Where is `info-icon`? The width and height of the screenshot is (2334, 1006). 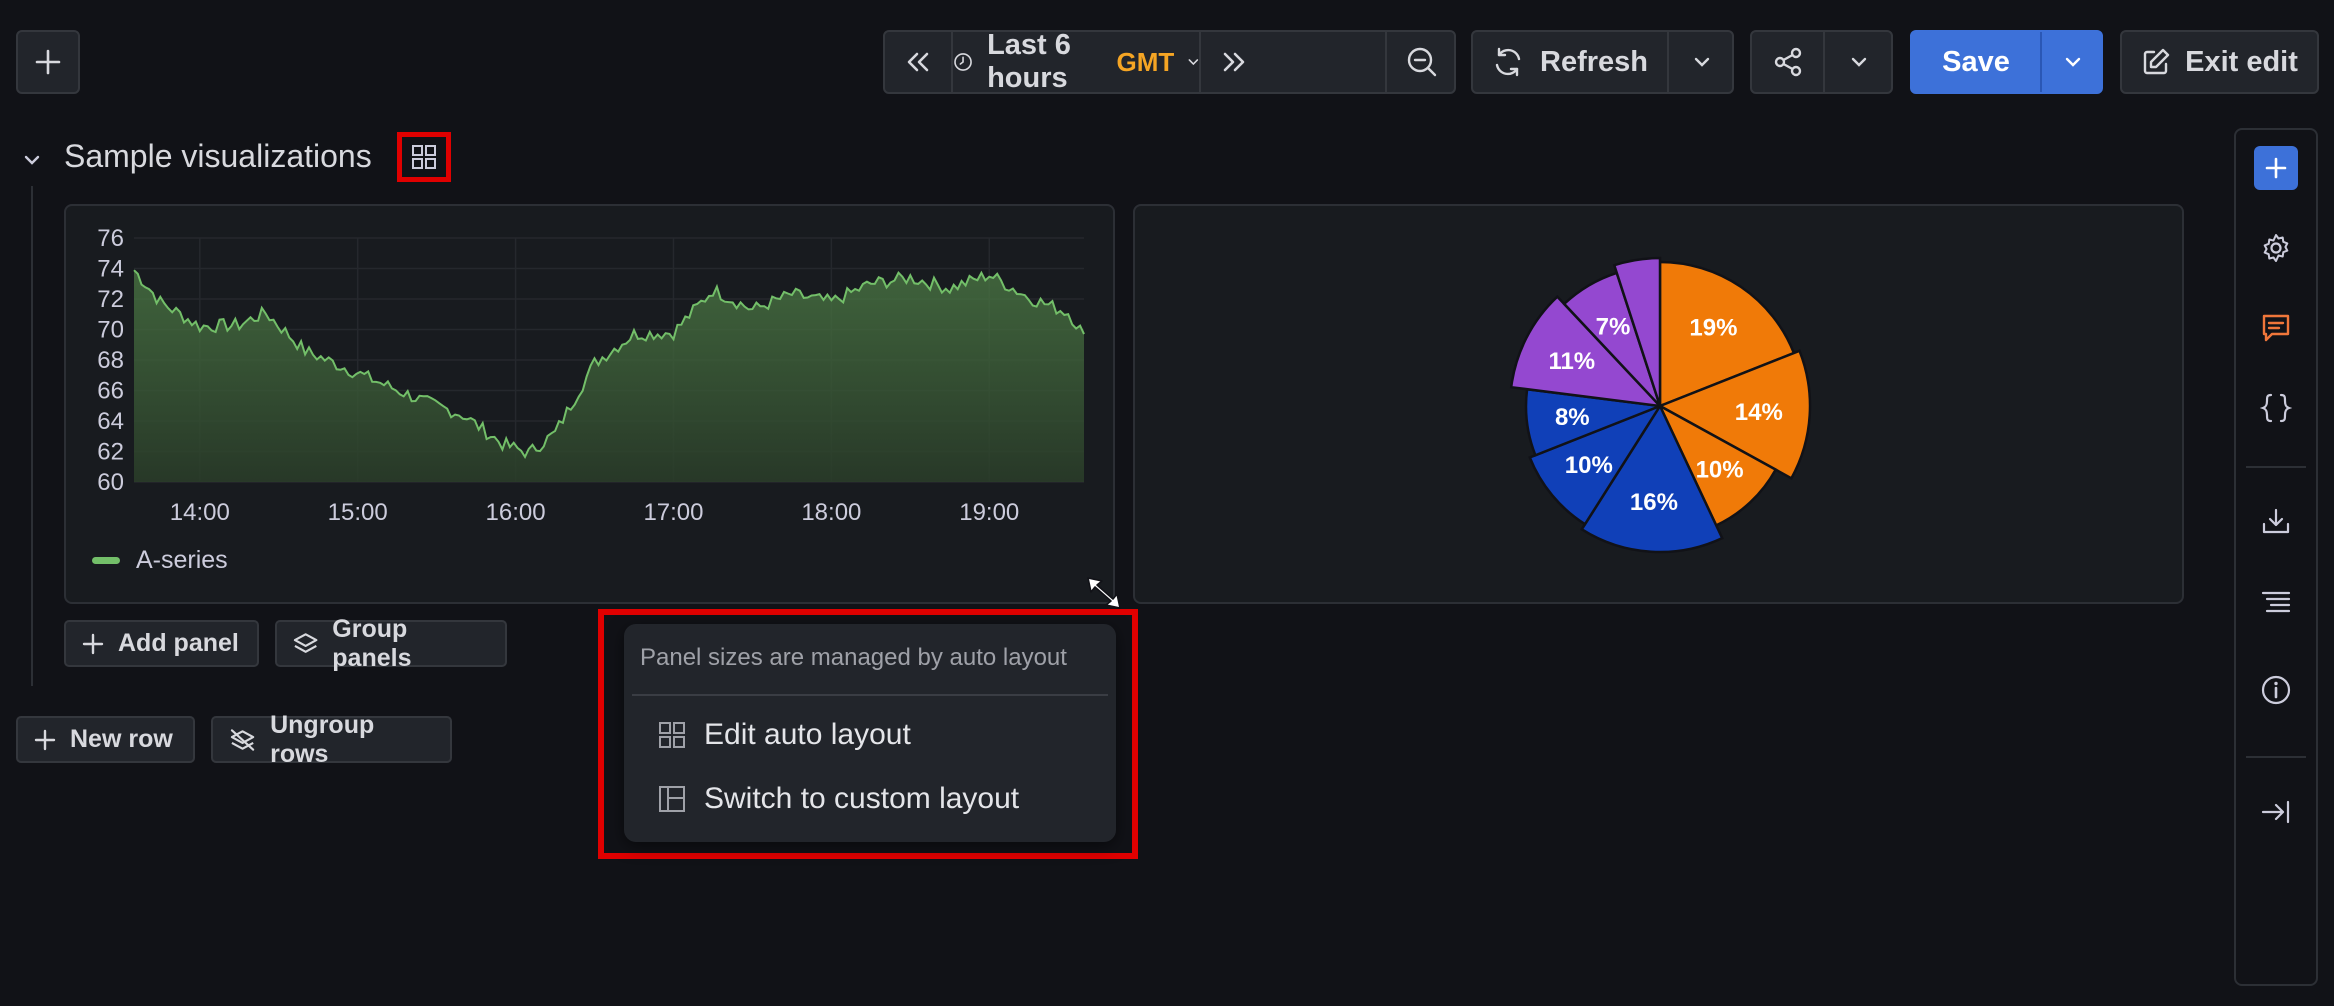
info-icon is located at coordinates (2276, 690).